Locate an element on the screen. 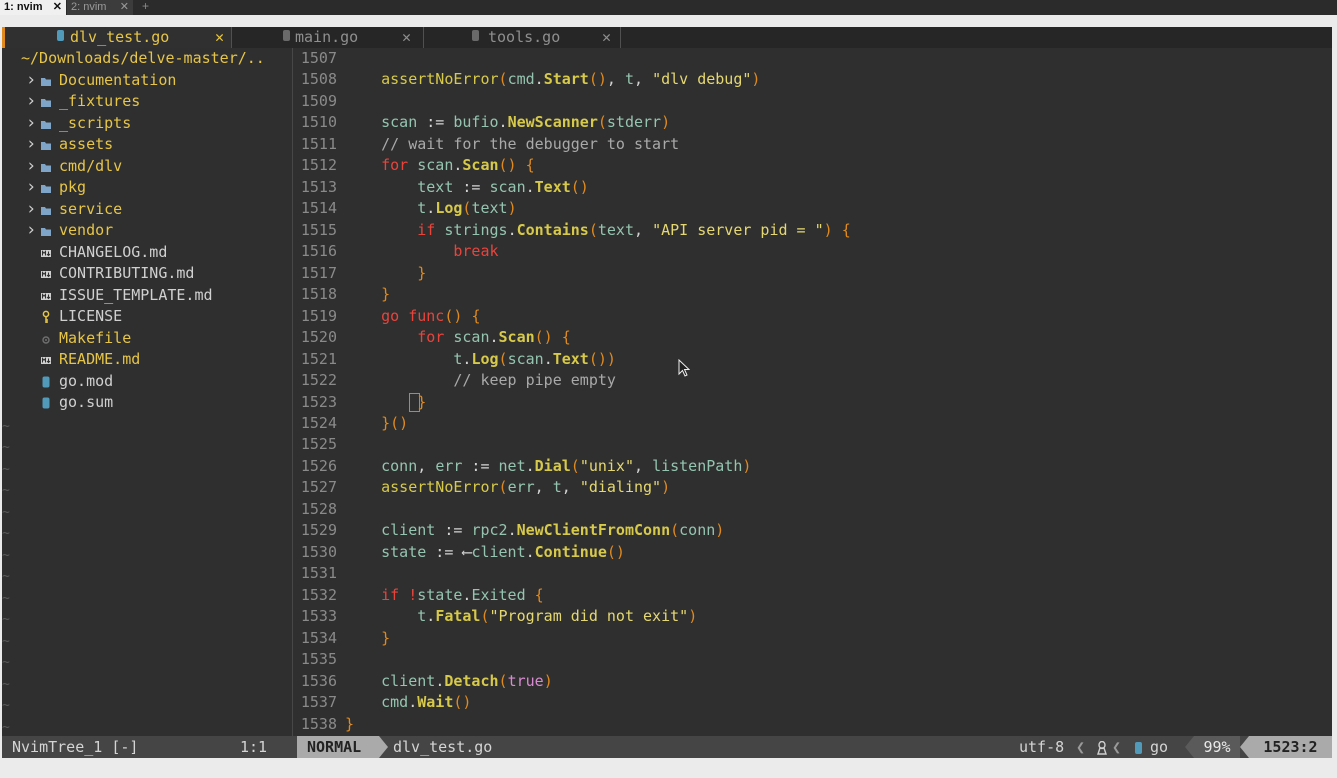 This screenshot has height=778, width=1337. buffer-tab-tools: tools.go ✕ is located at coordinates (522, 37).